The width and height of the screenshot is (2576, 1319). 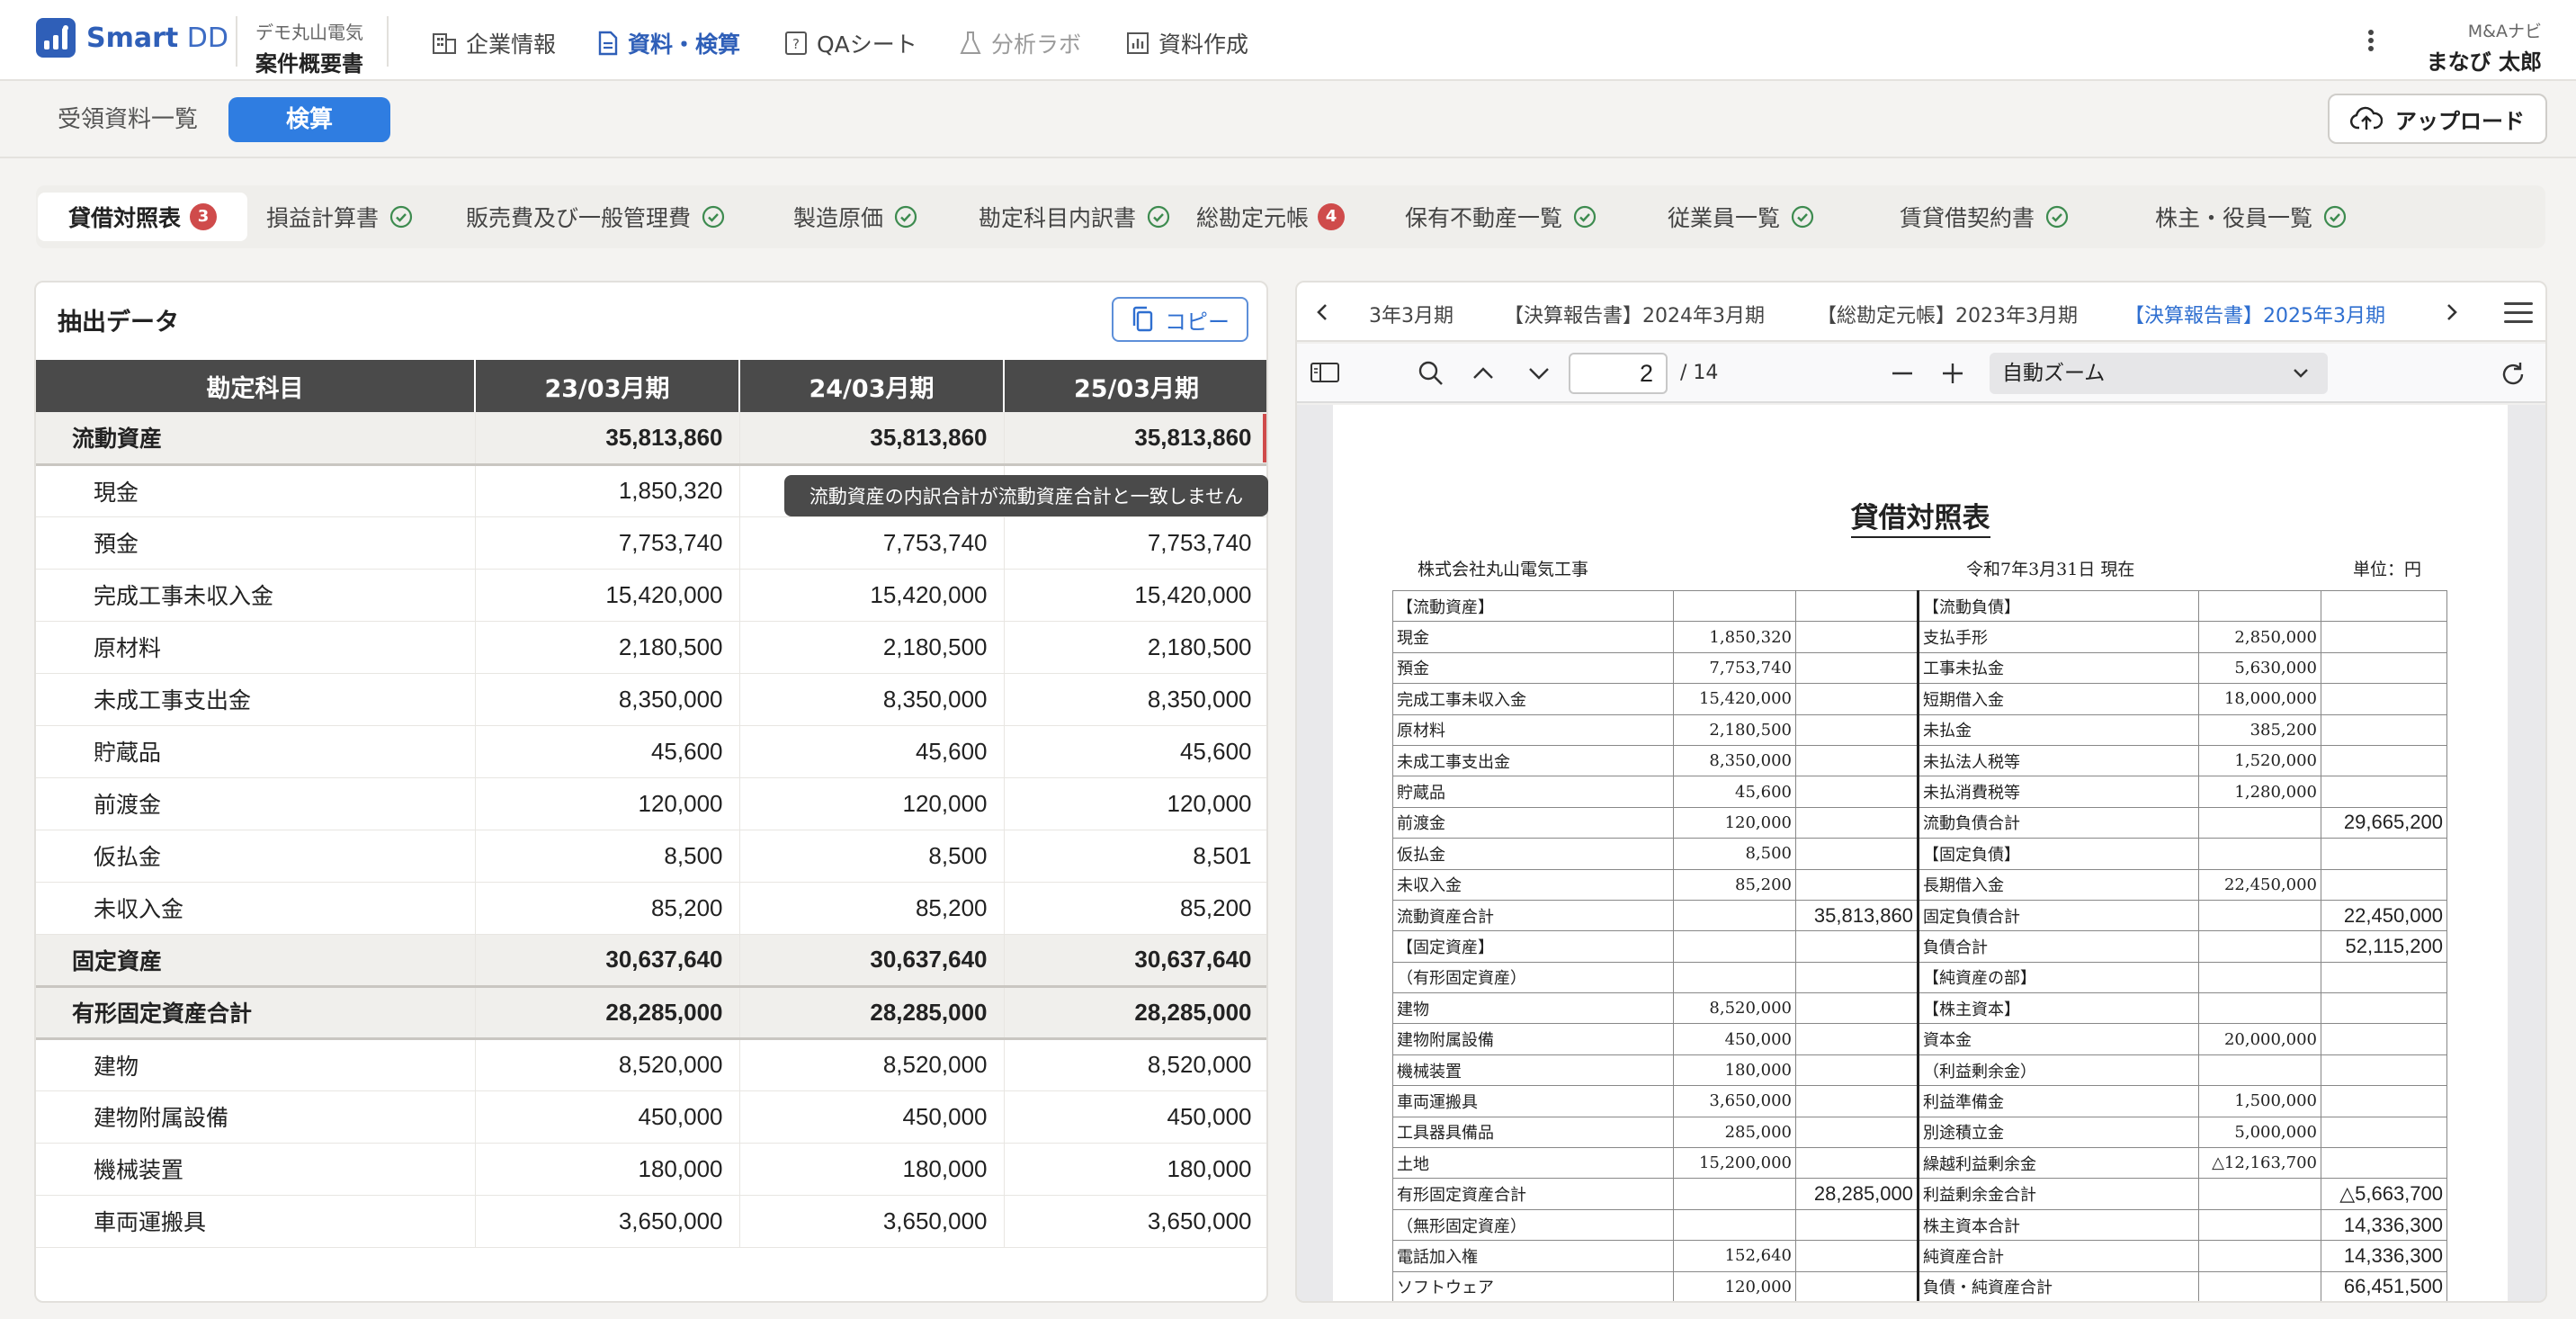 What do you see at coordinates (494, 43) in the screenshot?
I see `nav-company-info: 企業情報` at bounding box center [494, 43].